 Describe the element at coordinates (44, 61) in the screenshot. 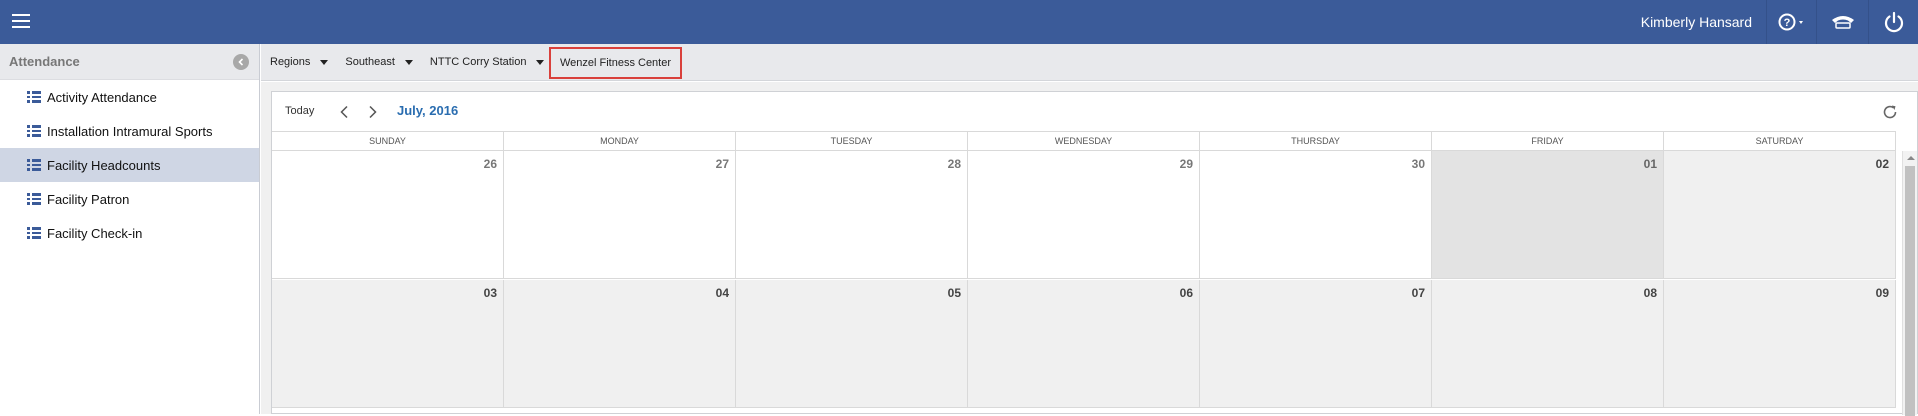

I see `sidebar-title: Attendance` at that location.